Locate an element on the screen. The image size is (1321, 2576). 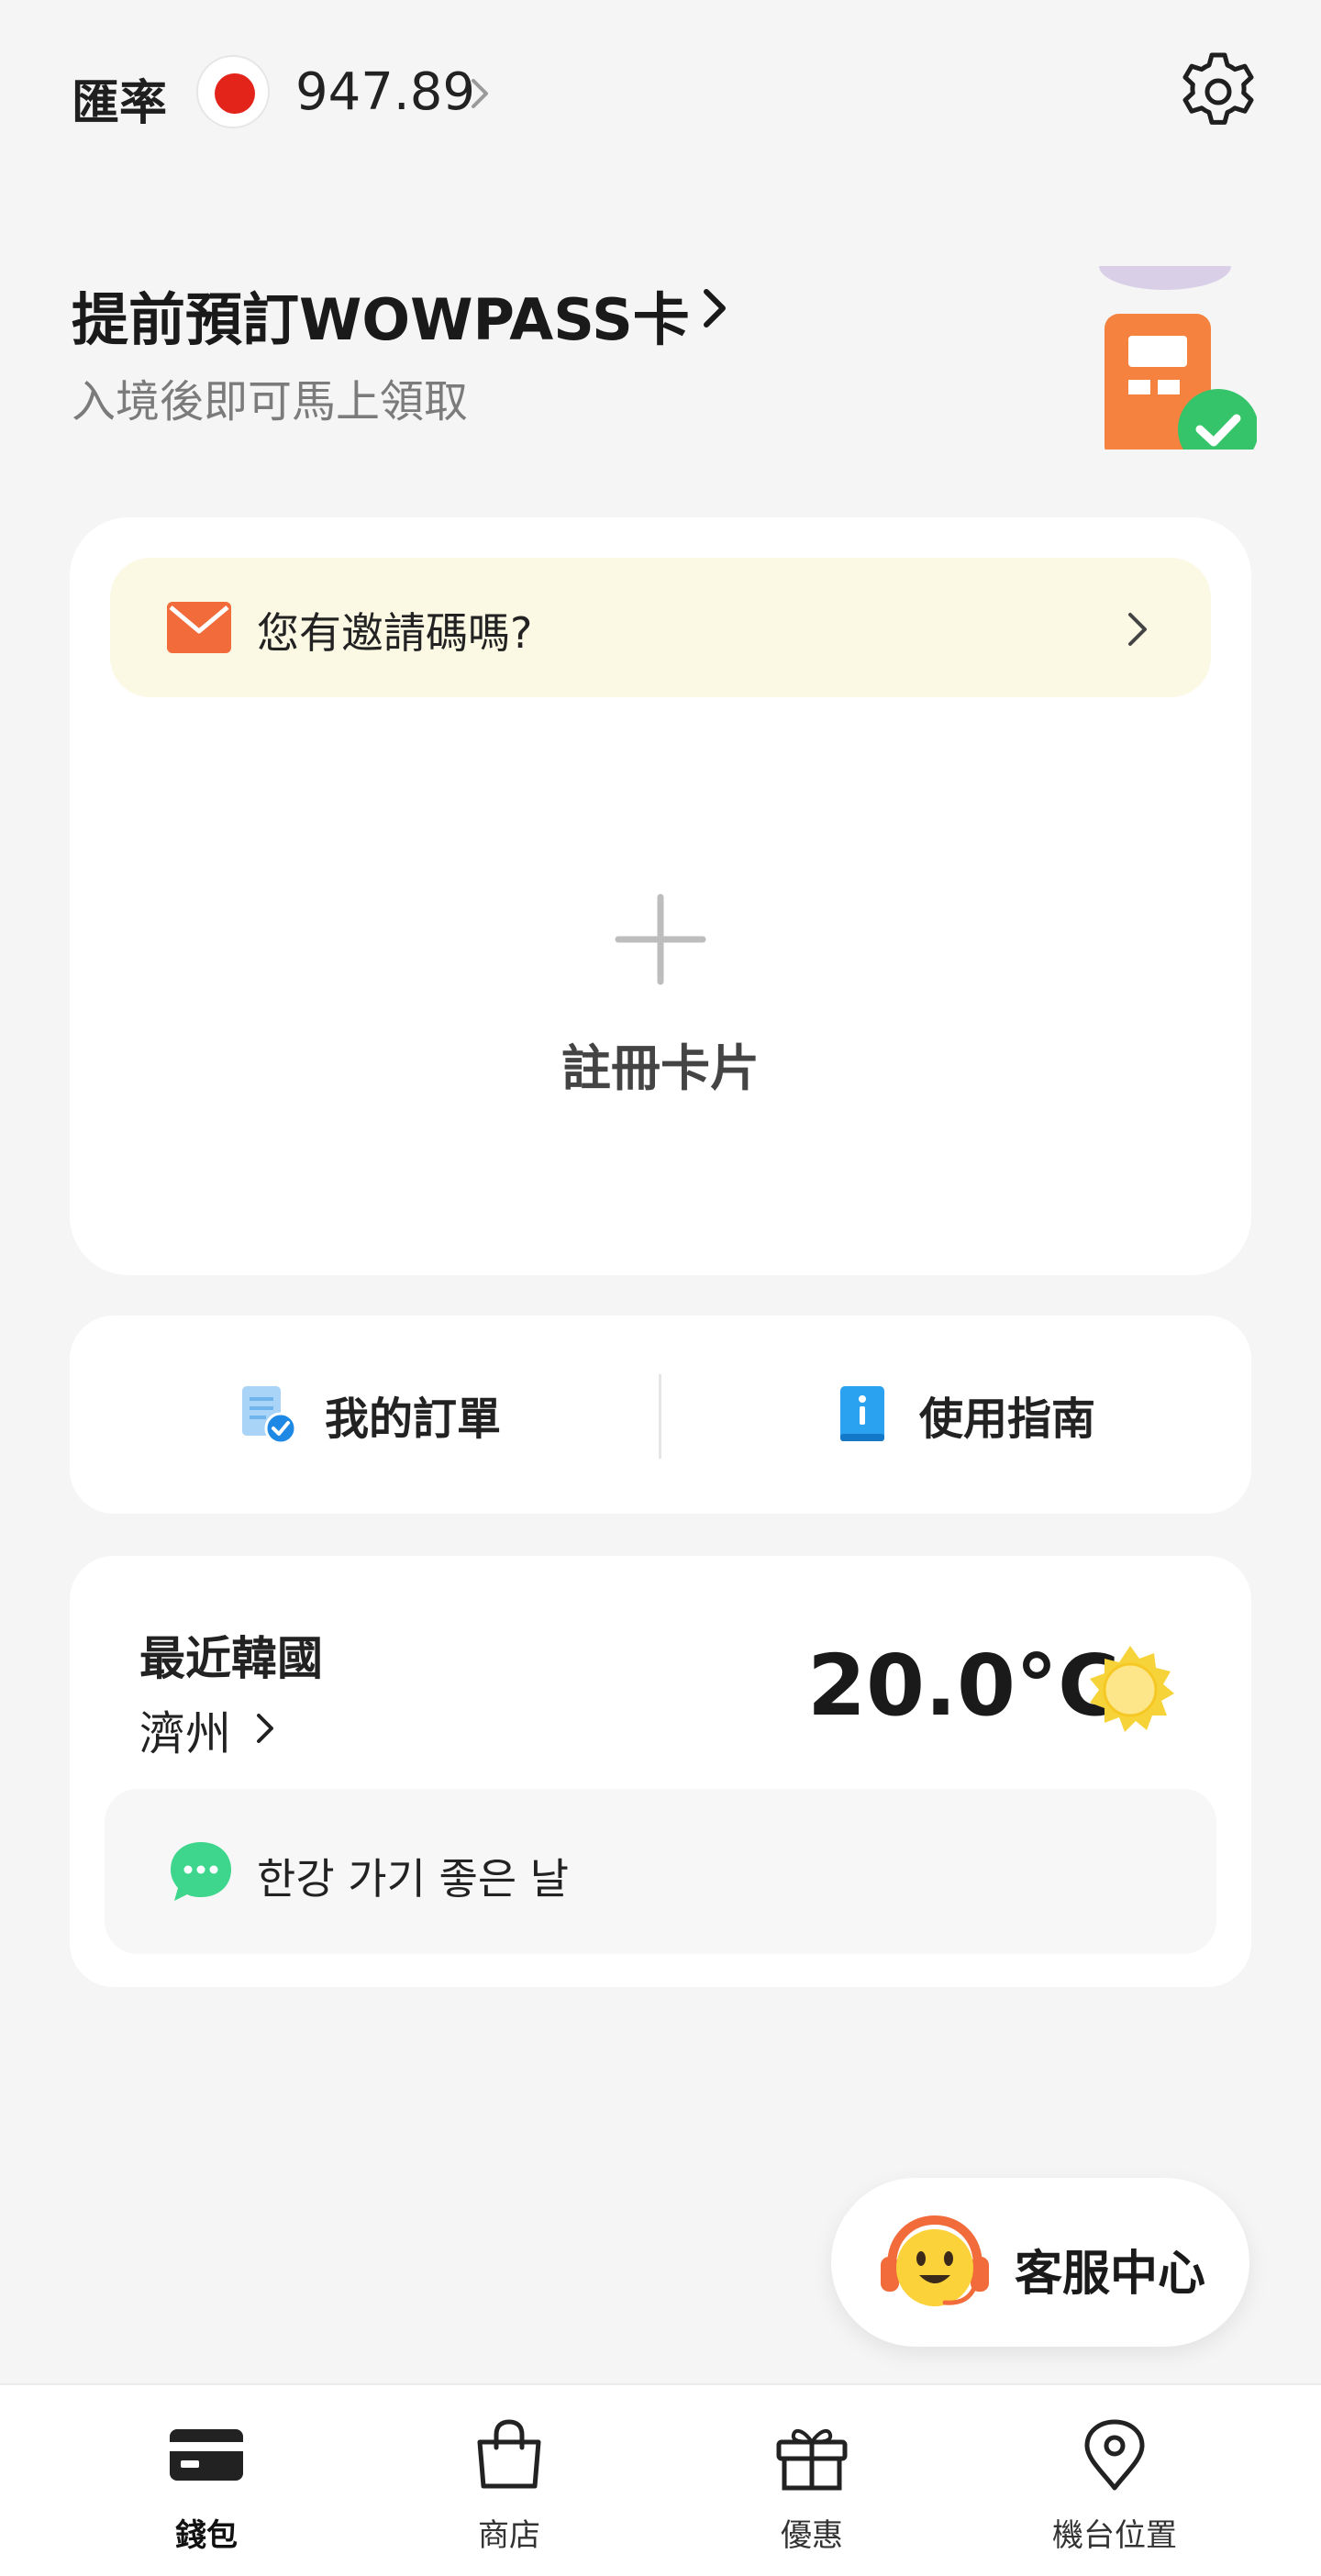
nav-label-shop: 商店 is located at coordinates (509, 2535).